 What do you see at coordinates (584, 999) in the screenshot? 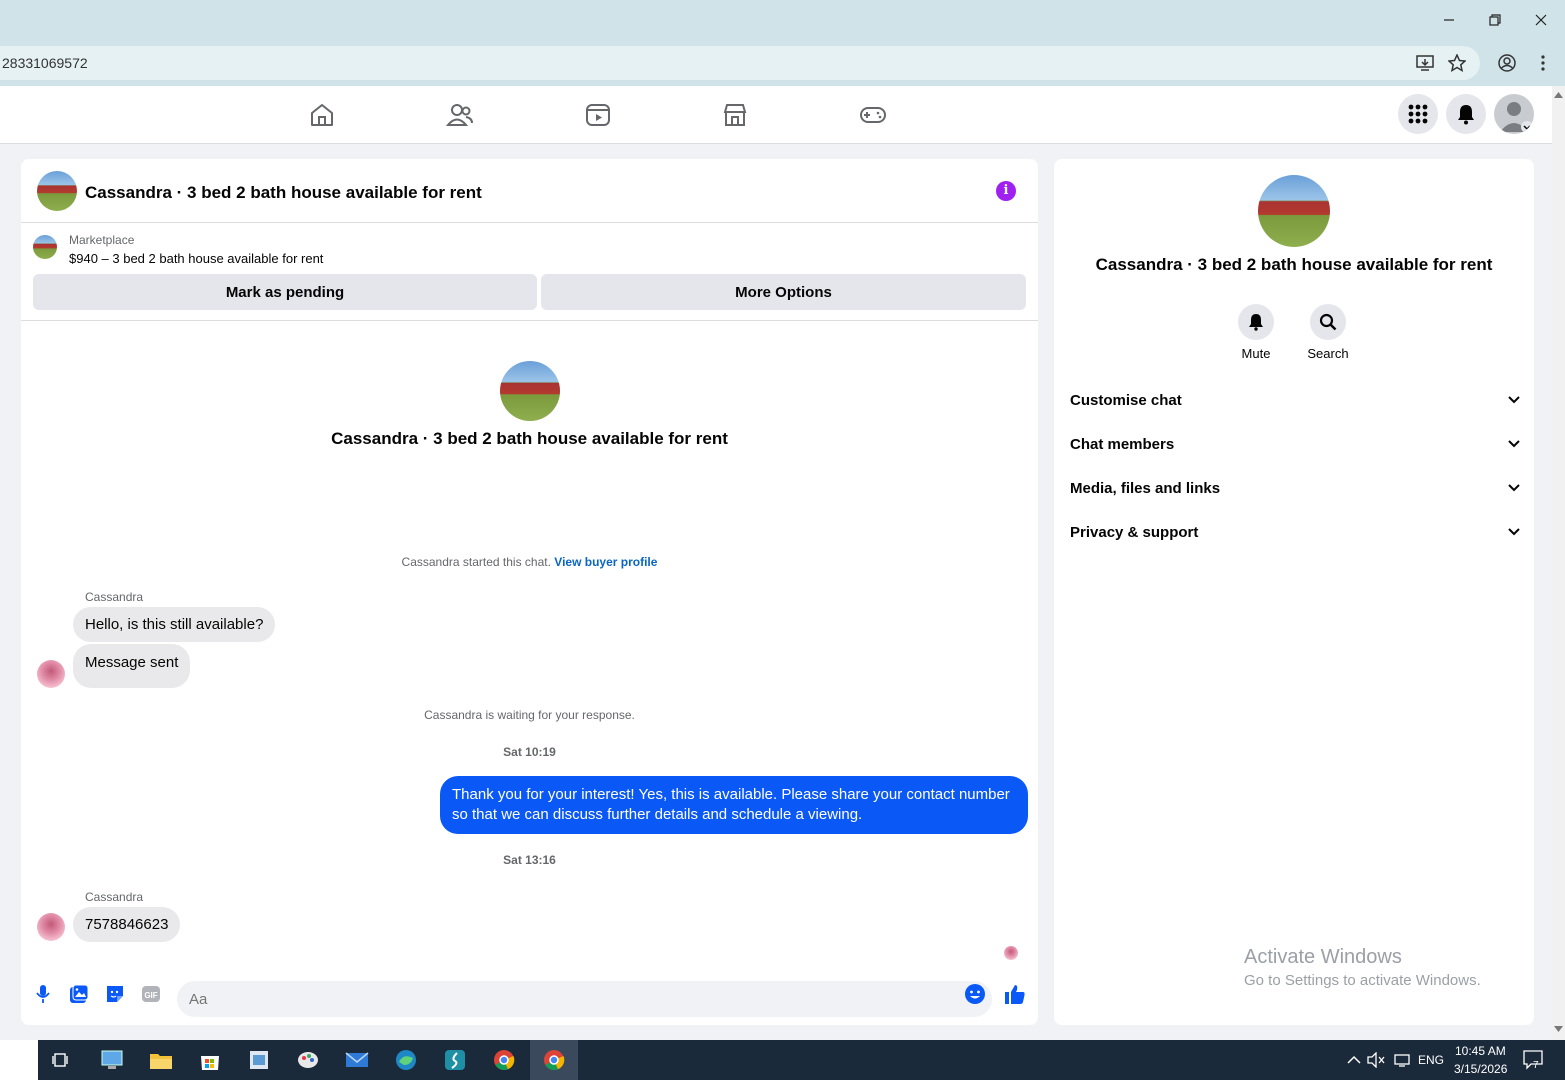
I see `message-input` at bounding box center [584, 999].